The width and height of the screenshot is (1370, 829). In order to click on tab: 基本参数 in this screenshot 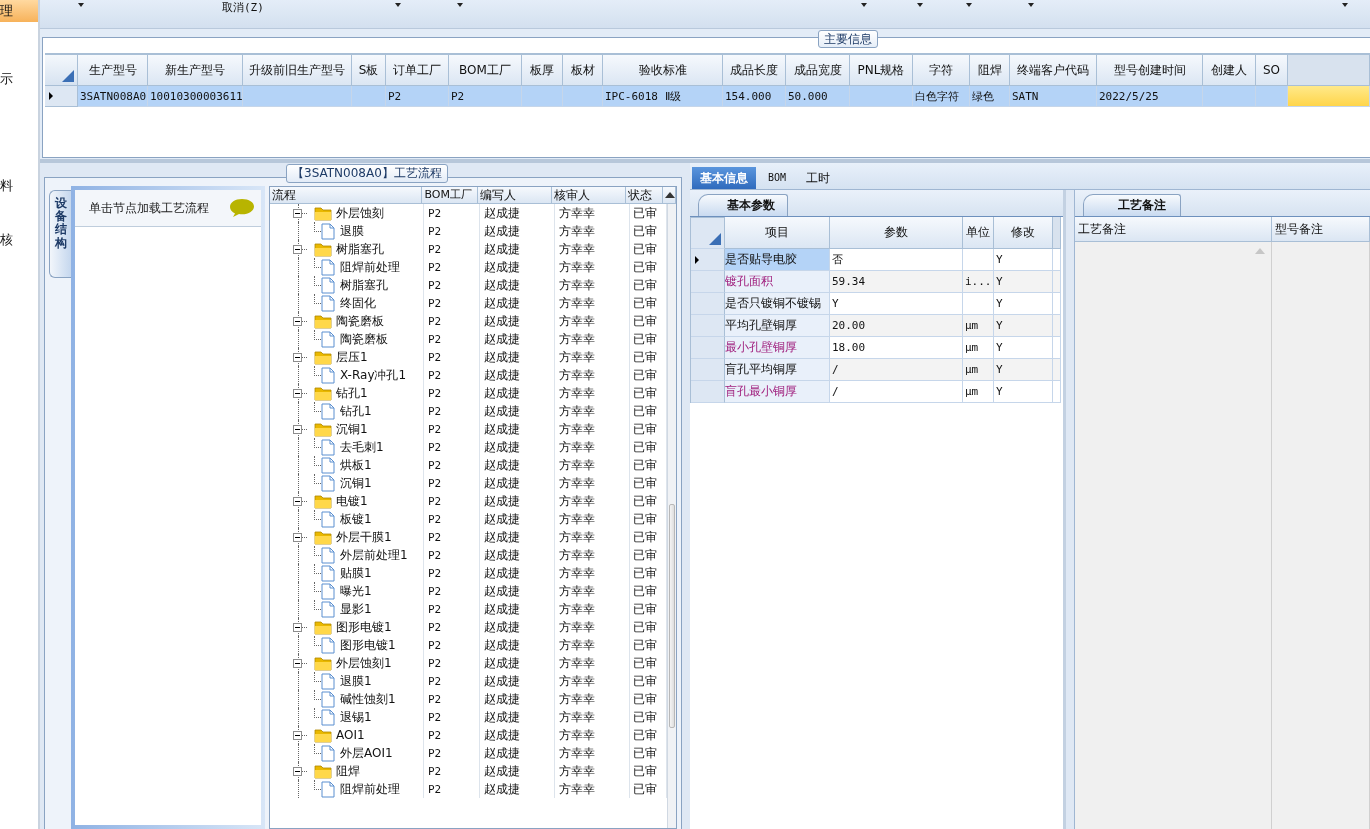, I will do `click(743, 205)`.